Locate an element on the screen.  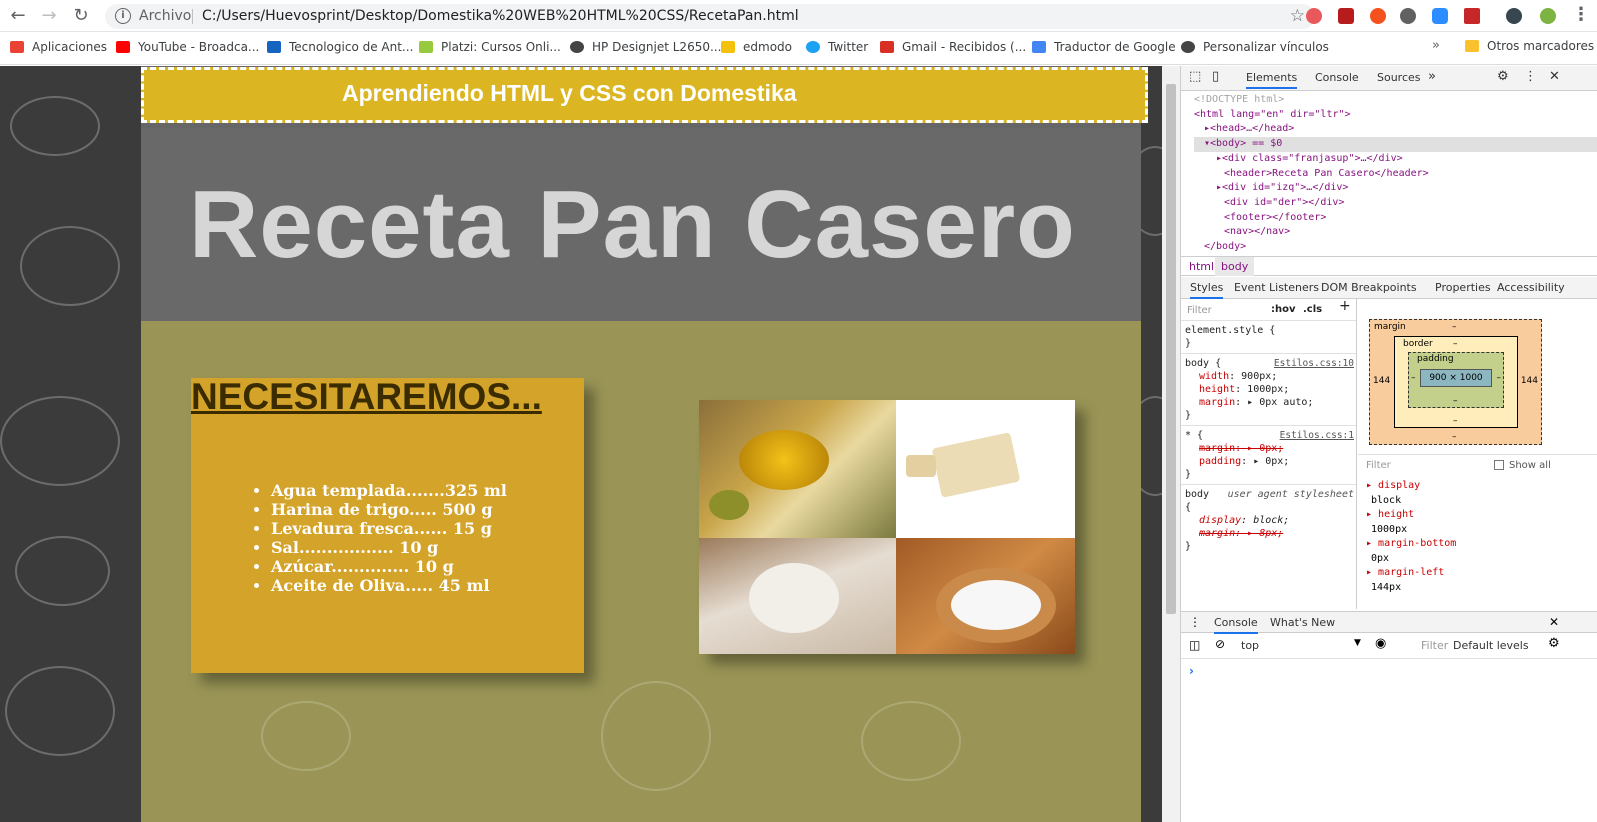
profile-avatar is located at coordinates (1548, 16).